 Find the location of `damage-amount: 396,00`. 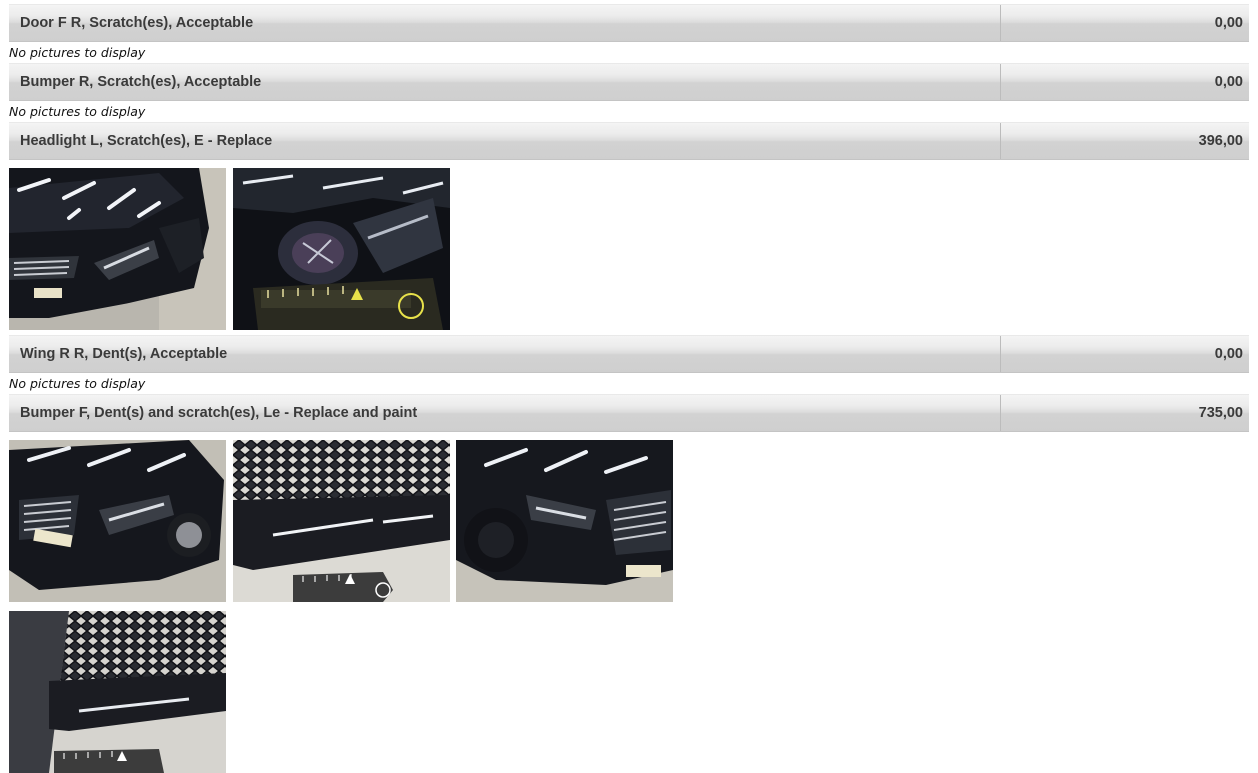

damage-amount: 396,00 is located at coordinates (1220, 141).